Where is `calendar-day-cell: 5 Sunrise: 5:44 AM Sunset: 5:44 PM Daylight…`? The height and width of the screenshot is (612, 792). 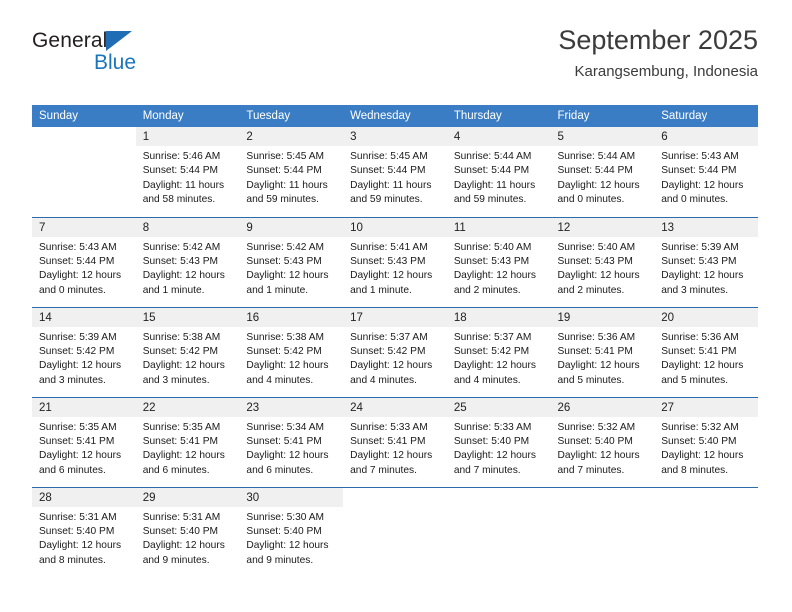 calendar-day-cell: 5 Sunrise: 5:44 AM Sunset: 5:44 PM Daylight… is located at coordinates (602, 172).